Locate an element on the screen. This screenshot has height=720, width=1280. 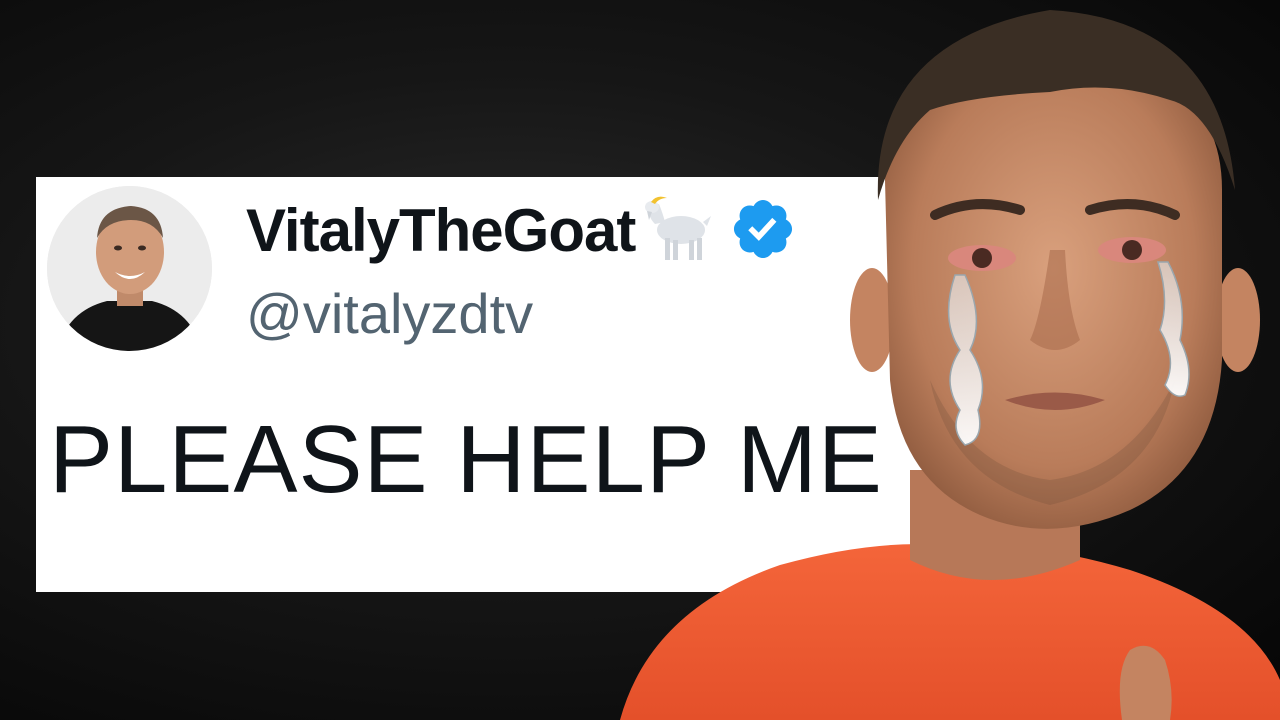
avatar is located at coordinates (129, 268).